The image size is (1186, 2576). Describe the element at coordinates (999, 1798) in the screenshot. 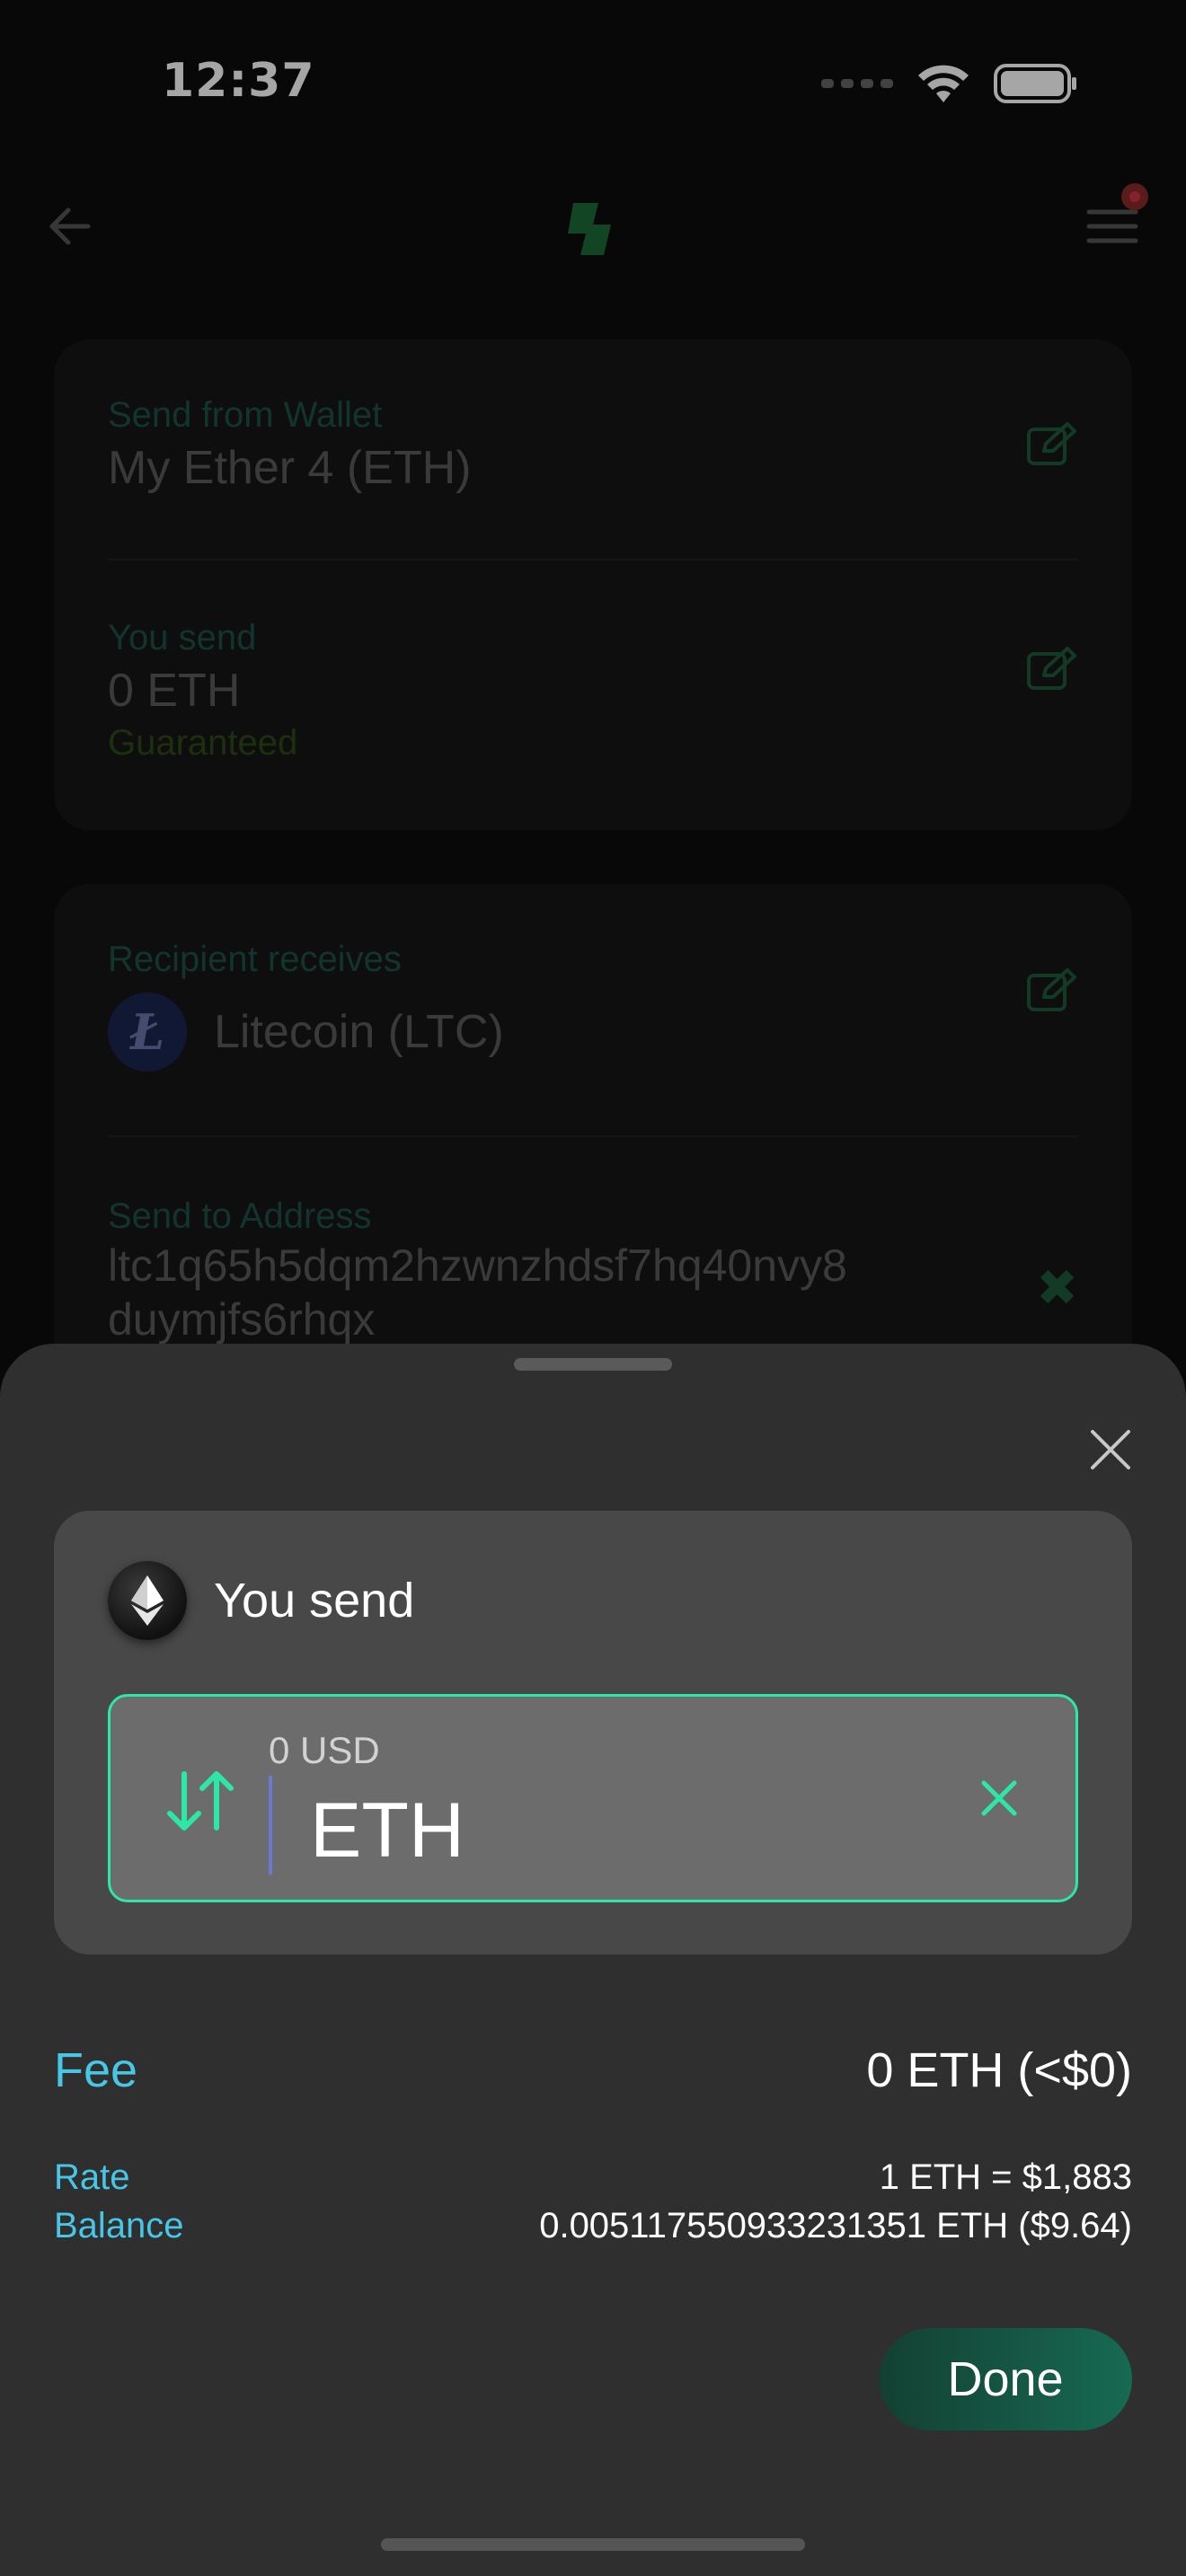

I see `clear-amount-icon` at that location.